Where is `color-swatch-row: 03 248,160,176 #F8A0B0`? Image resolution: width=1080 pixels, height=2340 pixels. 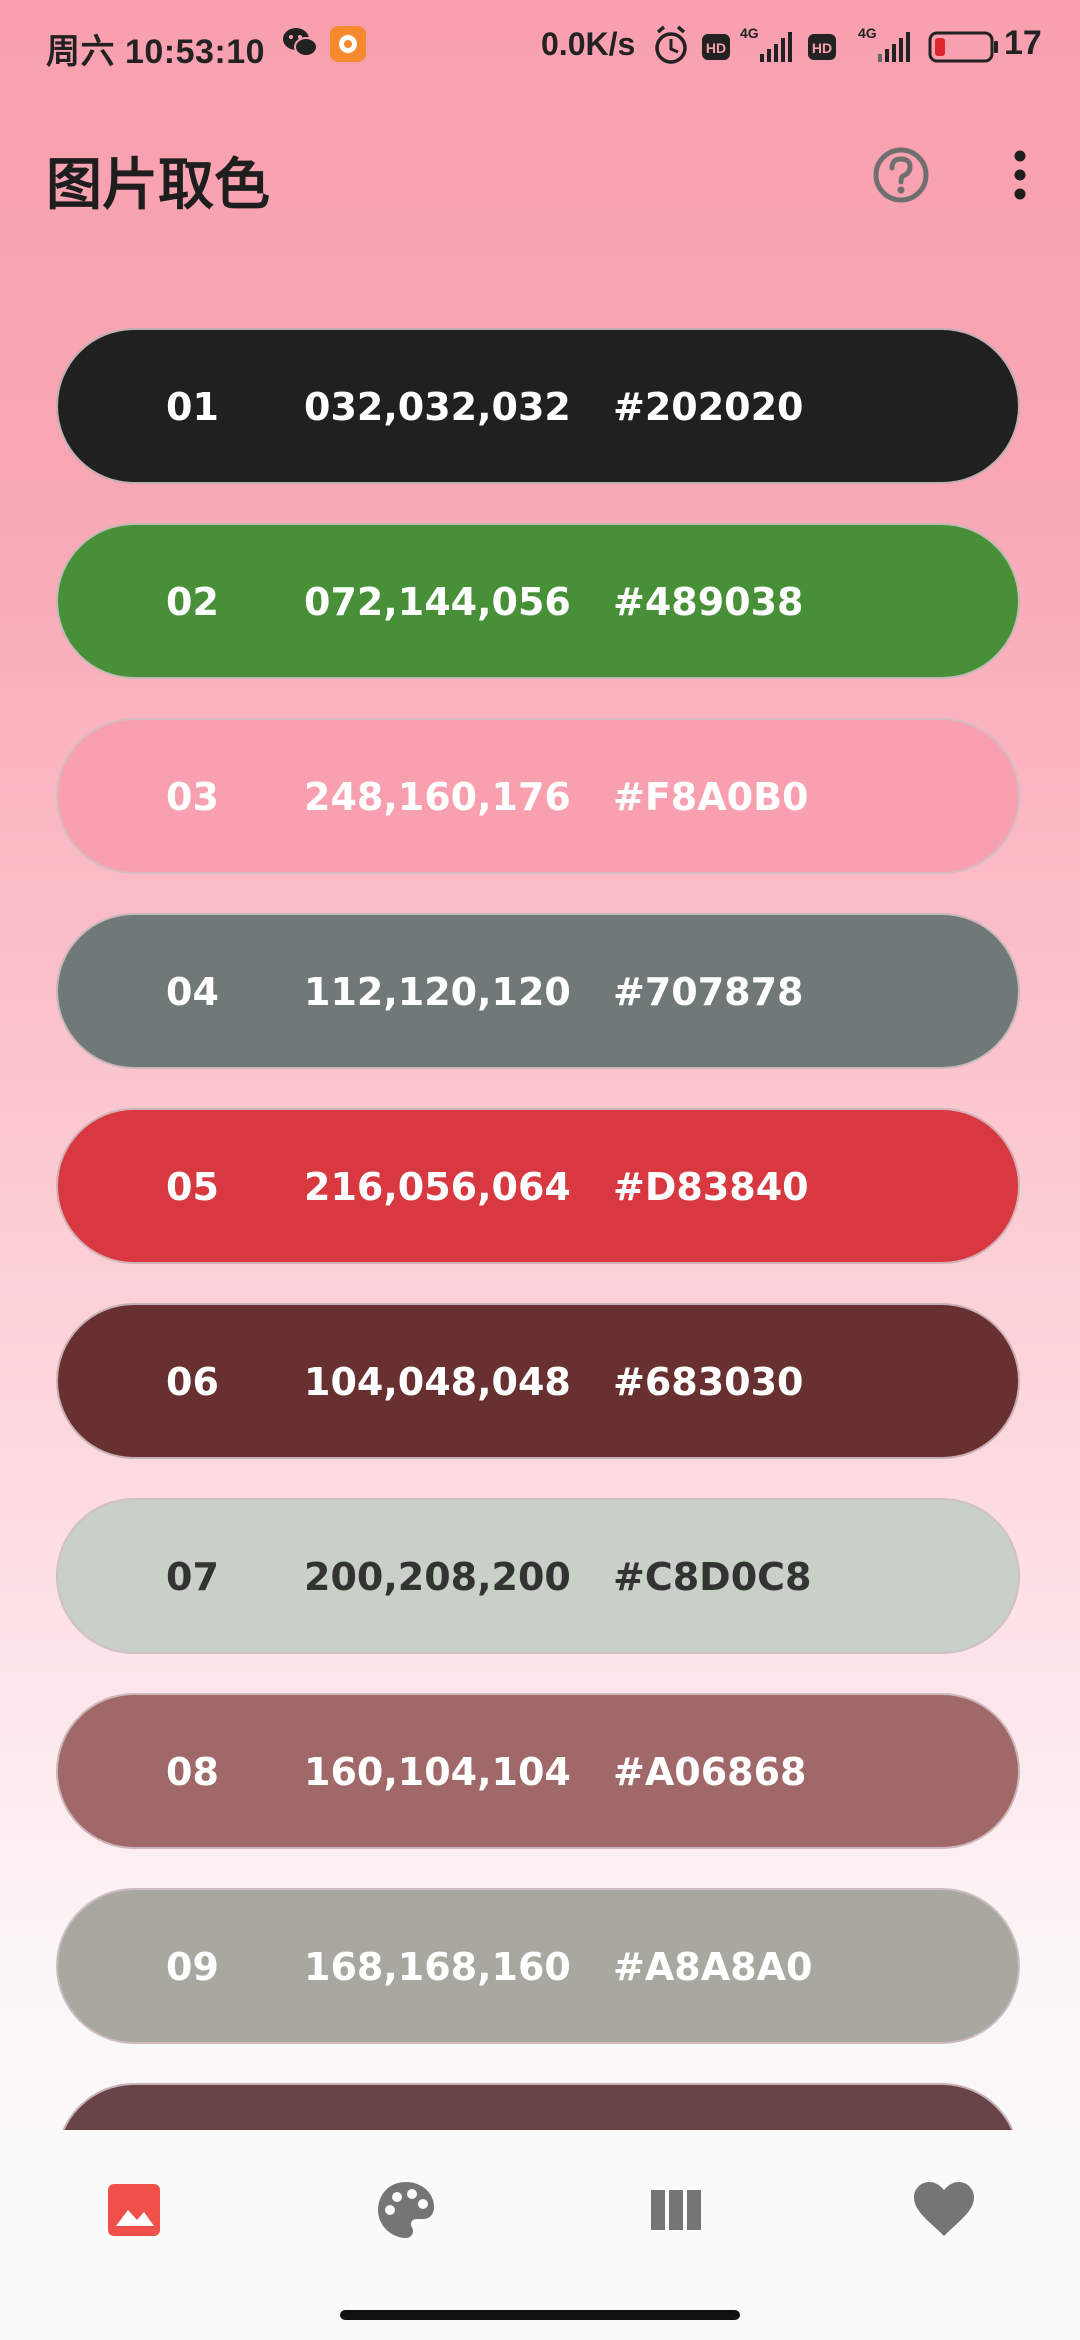
color-swatch-row: 03 248,160,176 #F8A0B0 is located at coordinates (538, 796).